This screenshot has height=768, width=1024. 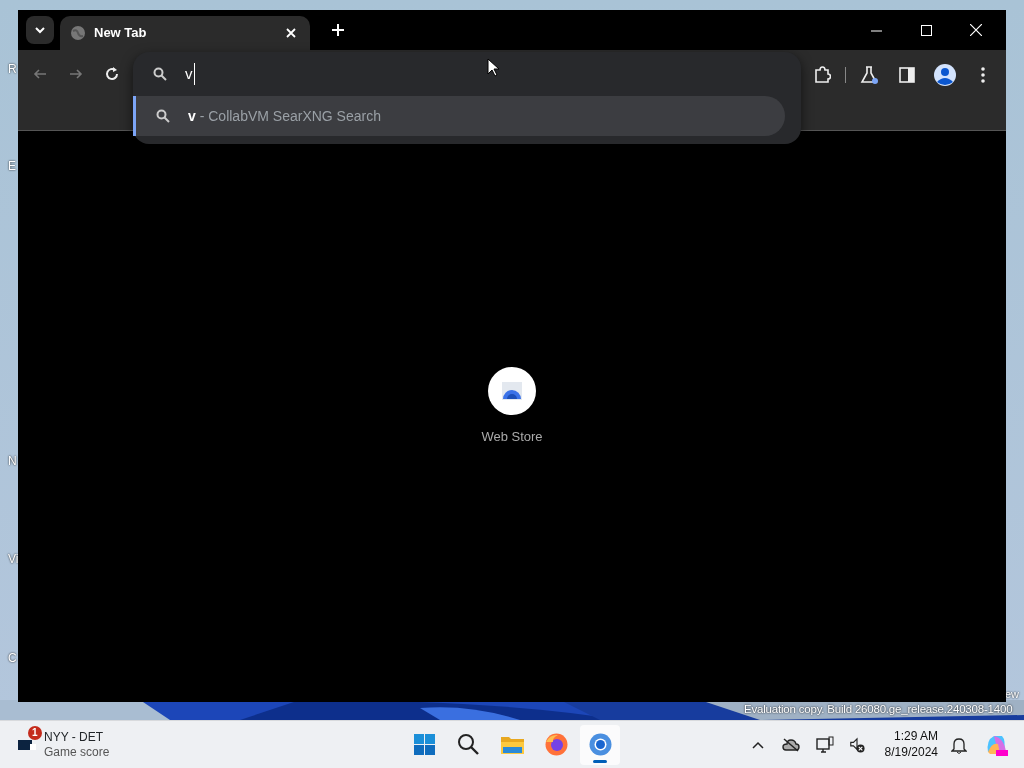 I want to click on plus-icon, so click(x=338, y=30).